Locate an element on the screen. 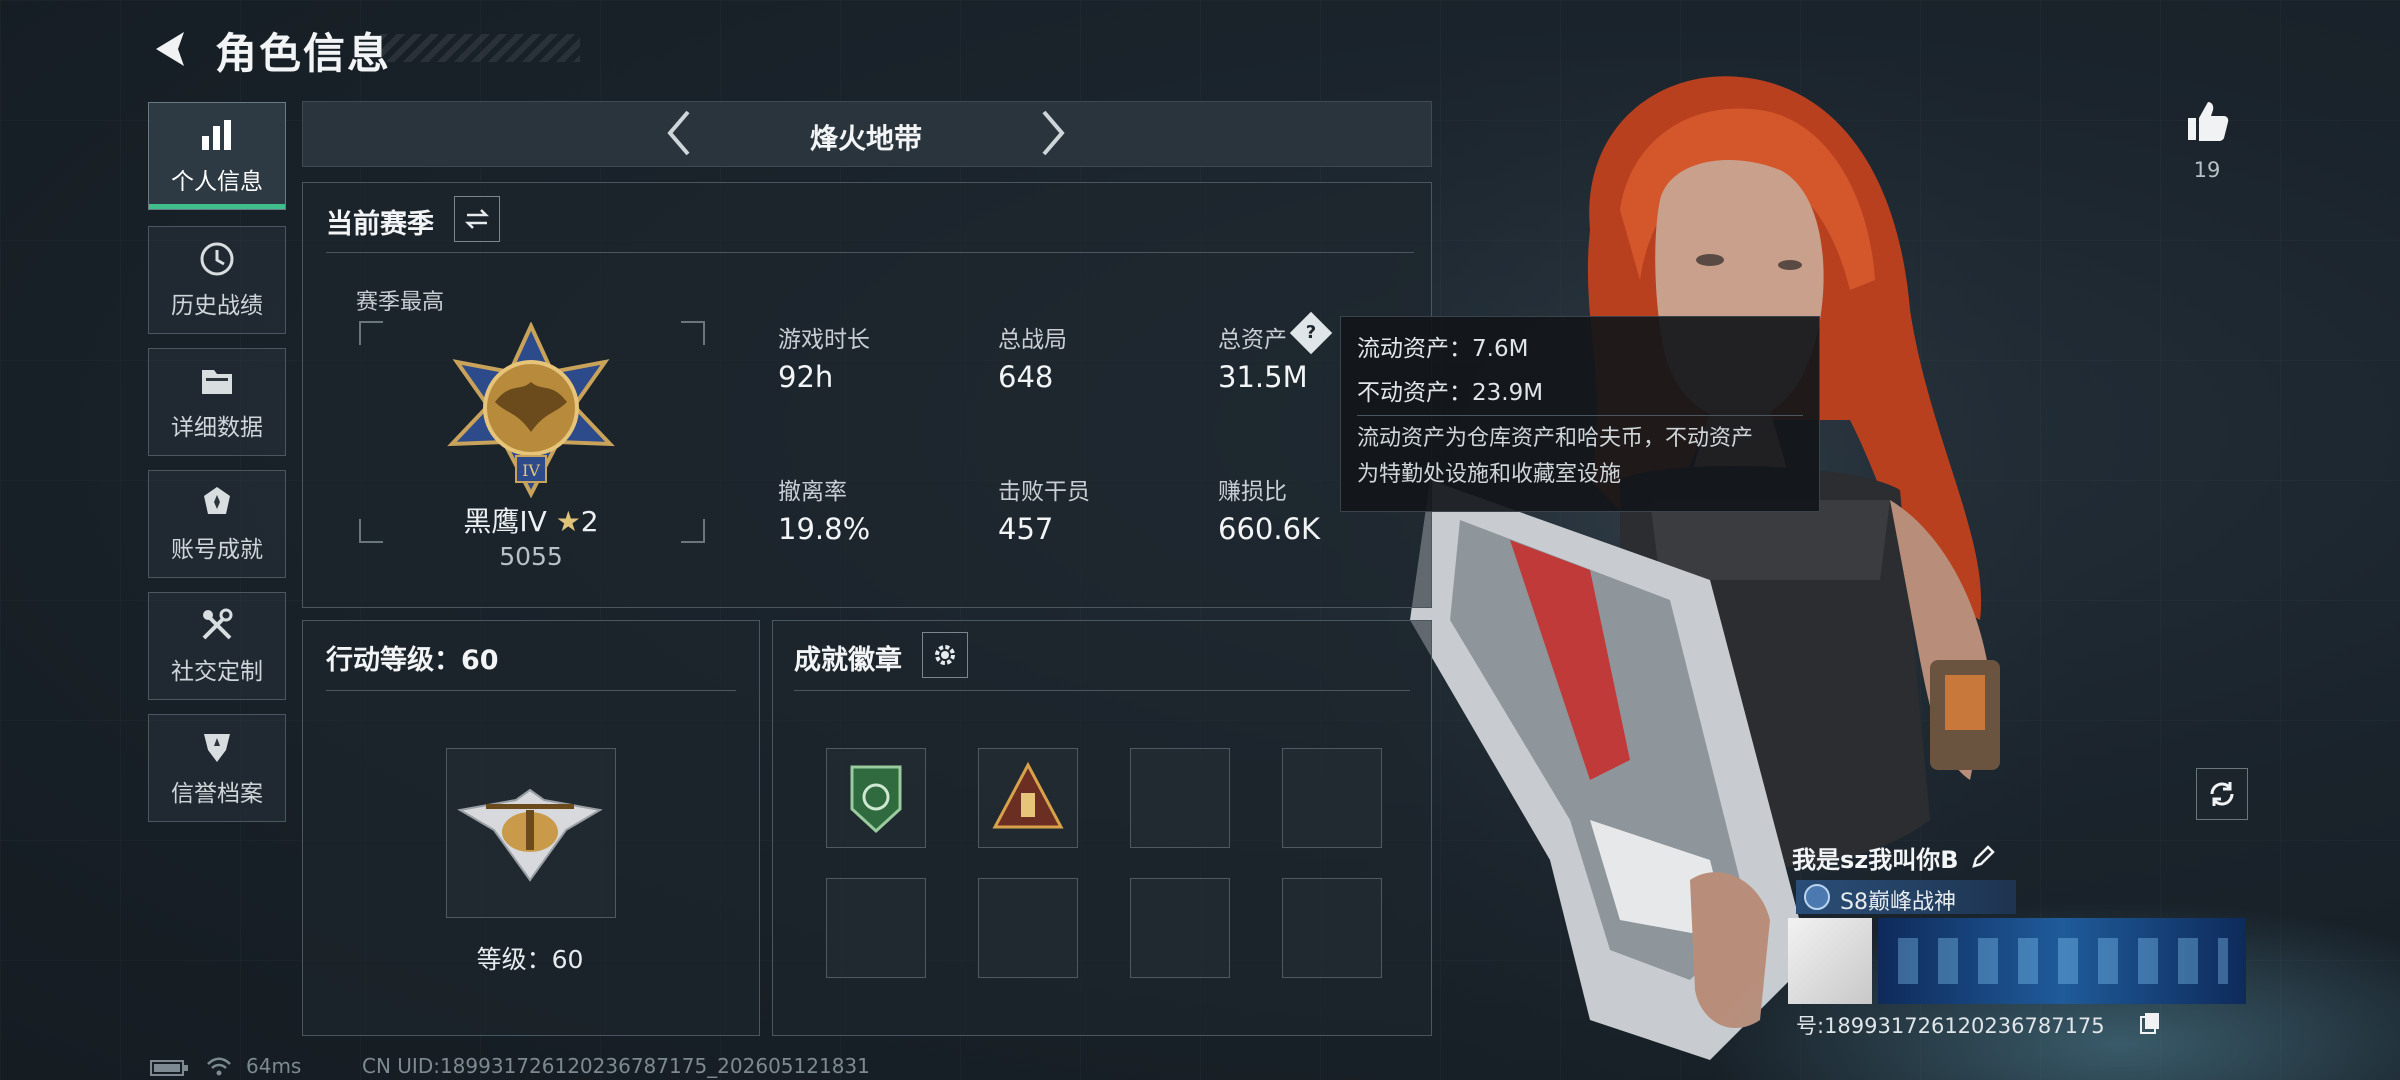 The width and height of the screenshot is (2400, 1080). rank-emblem-icon: IV is located at coordinates (531, 410).